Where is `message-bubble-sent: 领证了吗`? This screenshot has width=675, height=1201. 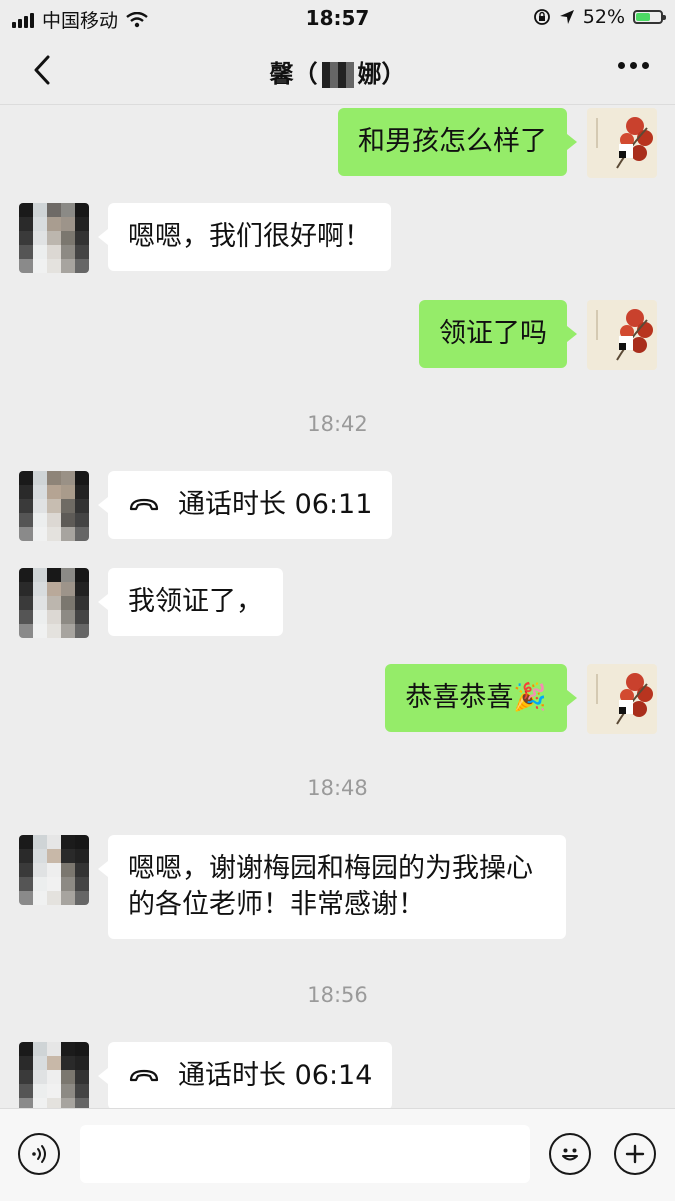 message-bubble-sent: 领证了吗 is located at coordinates (498, 334).